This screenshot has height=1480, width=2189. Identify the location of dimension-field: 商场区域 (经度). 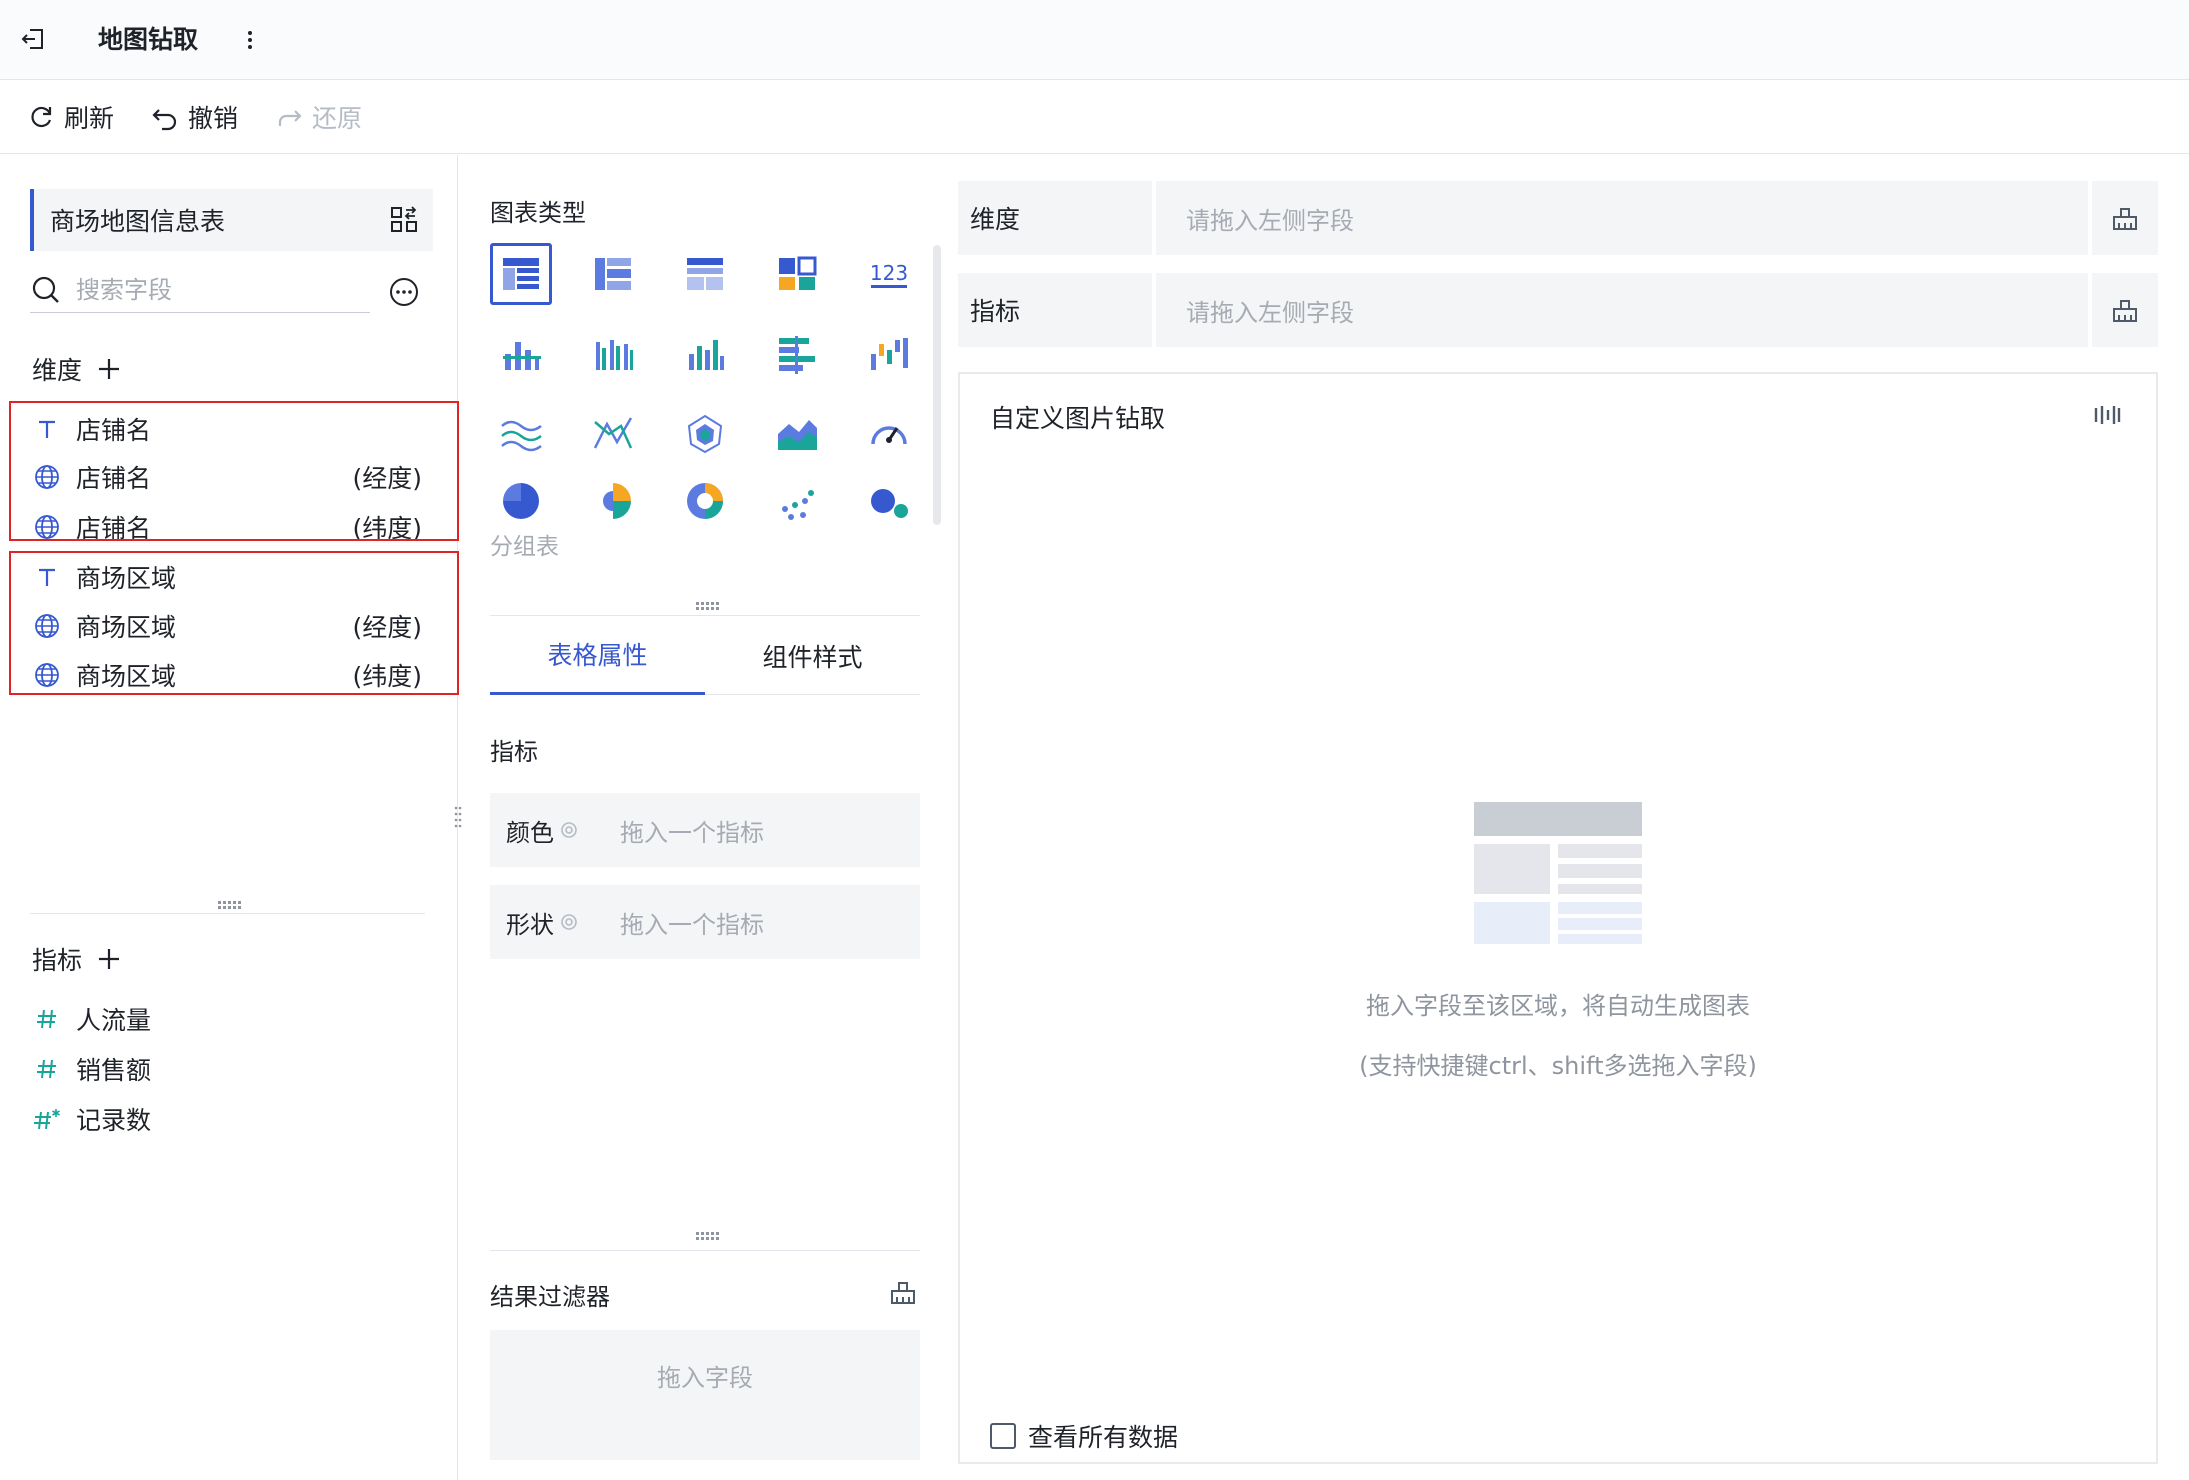
(227, 626).